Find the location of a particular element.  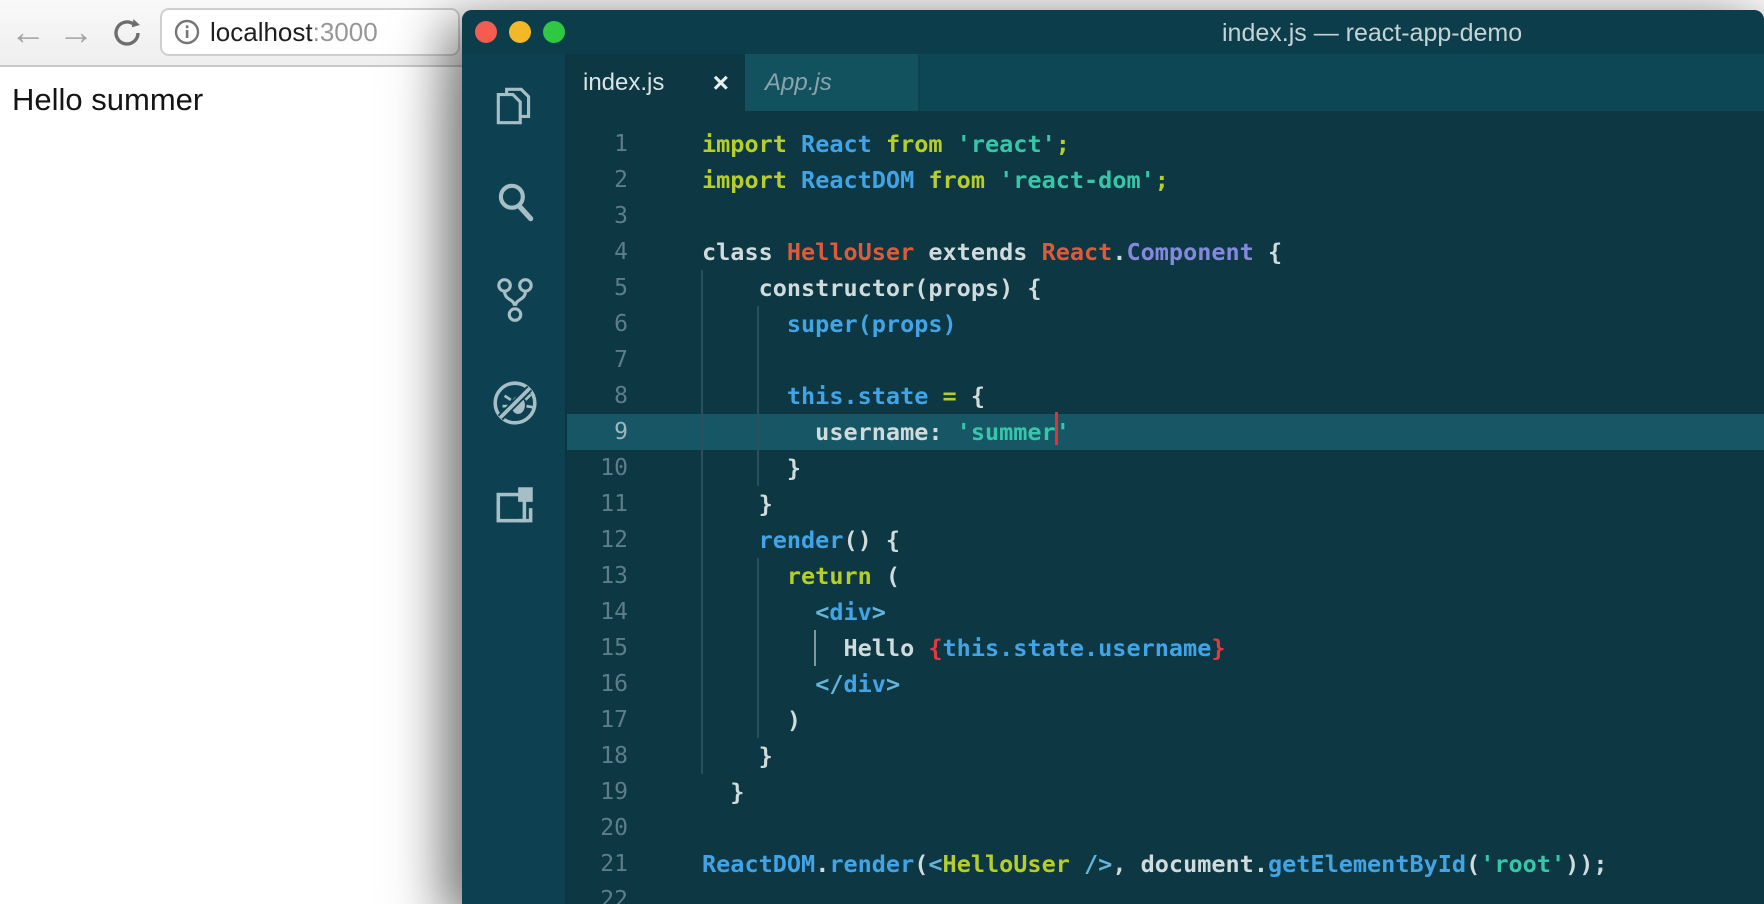

code-line: 16 </div> is located at coordinates (1165, 684).